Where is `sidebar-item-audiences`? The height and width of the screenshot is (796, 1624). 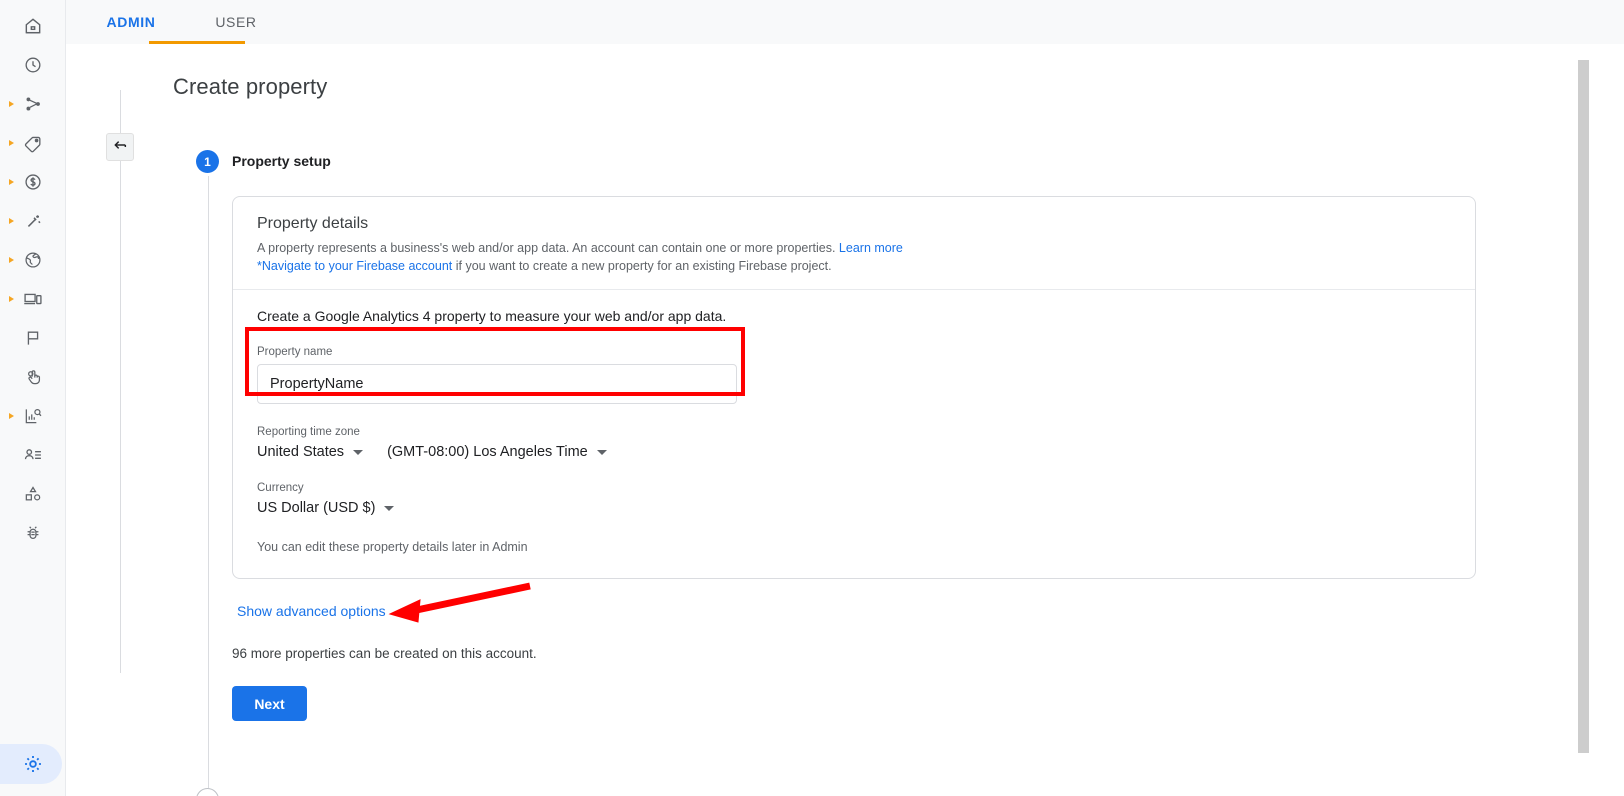 sidebar-item-audiences is located at coordinates (33, 454).